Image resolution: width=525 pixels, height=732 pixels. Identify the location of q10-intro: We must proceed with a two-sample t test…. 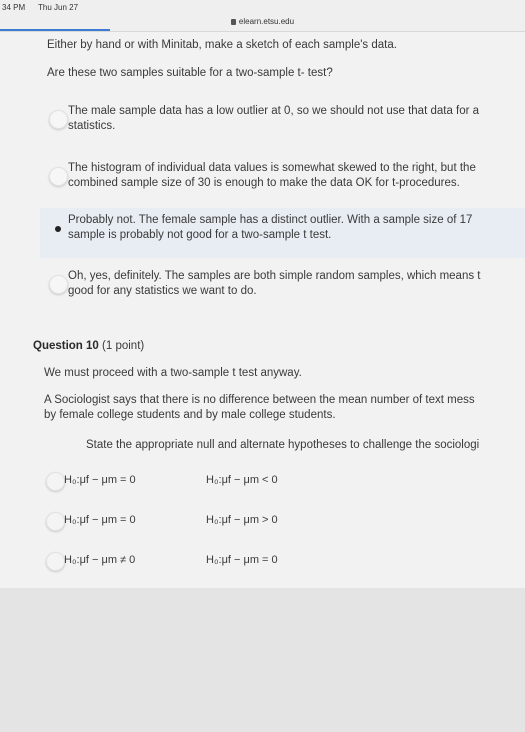
(173, 373).